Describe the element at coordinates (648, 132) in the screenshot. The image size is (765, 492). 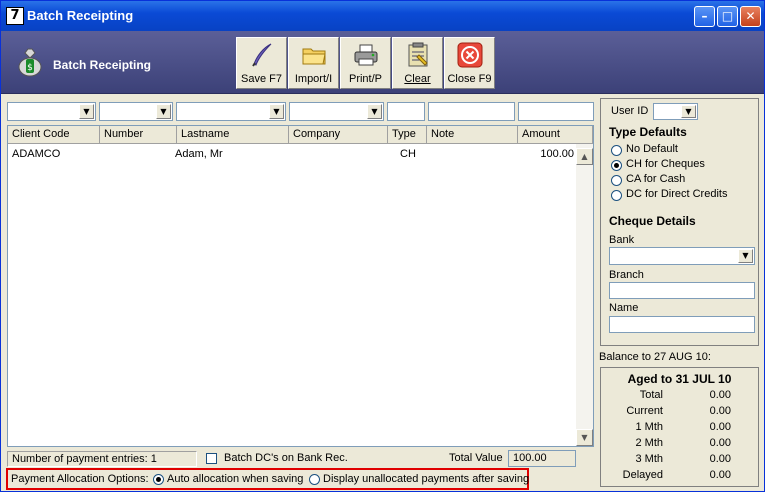
I see `type-defaults-heading: Type Defaults` at that location.